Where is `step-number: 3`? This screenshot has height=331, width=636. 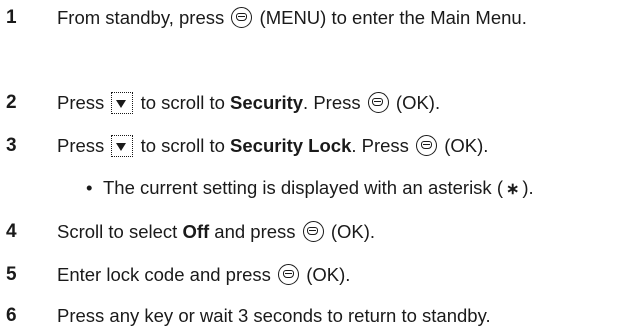 step-number: 3 is located at coordinates (11, 145).